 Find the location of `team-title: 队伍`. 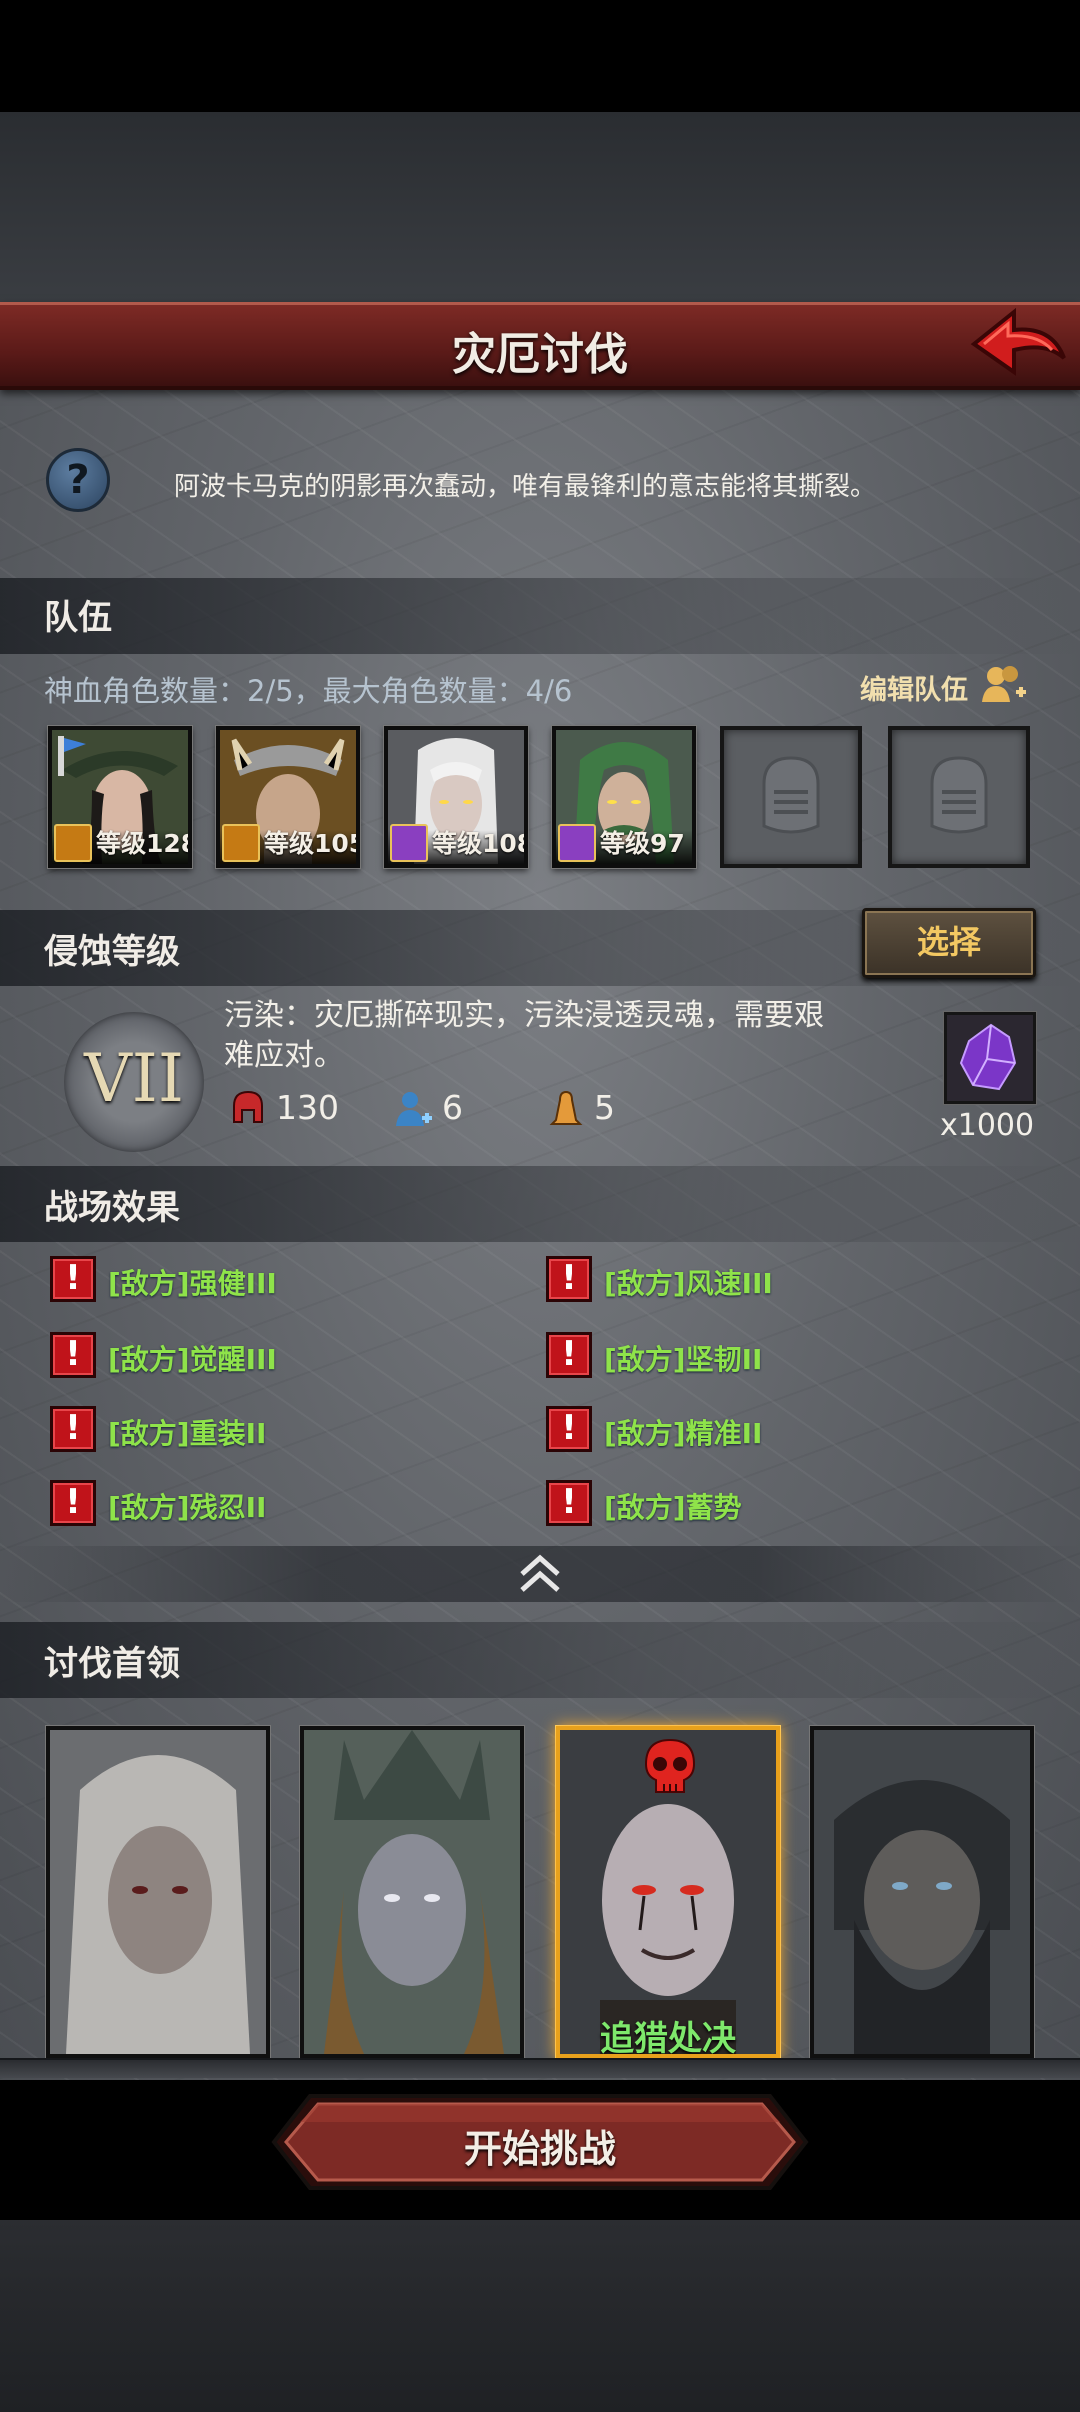

team-title: 队伍 is located at coordinates (78, 618).